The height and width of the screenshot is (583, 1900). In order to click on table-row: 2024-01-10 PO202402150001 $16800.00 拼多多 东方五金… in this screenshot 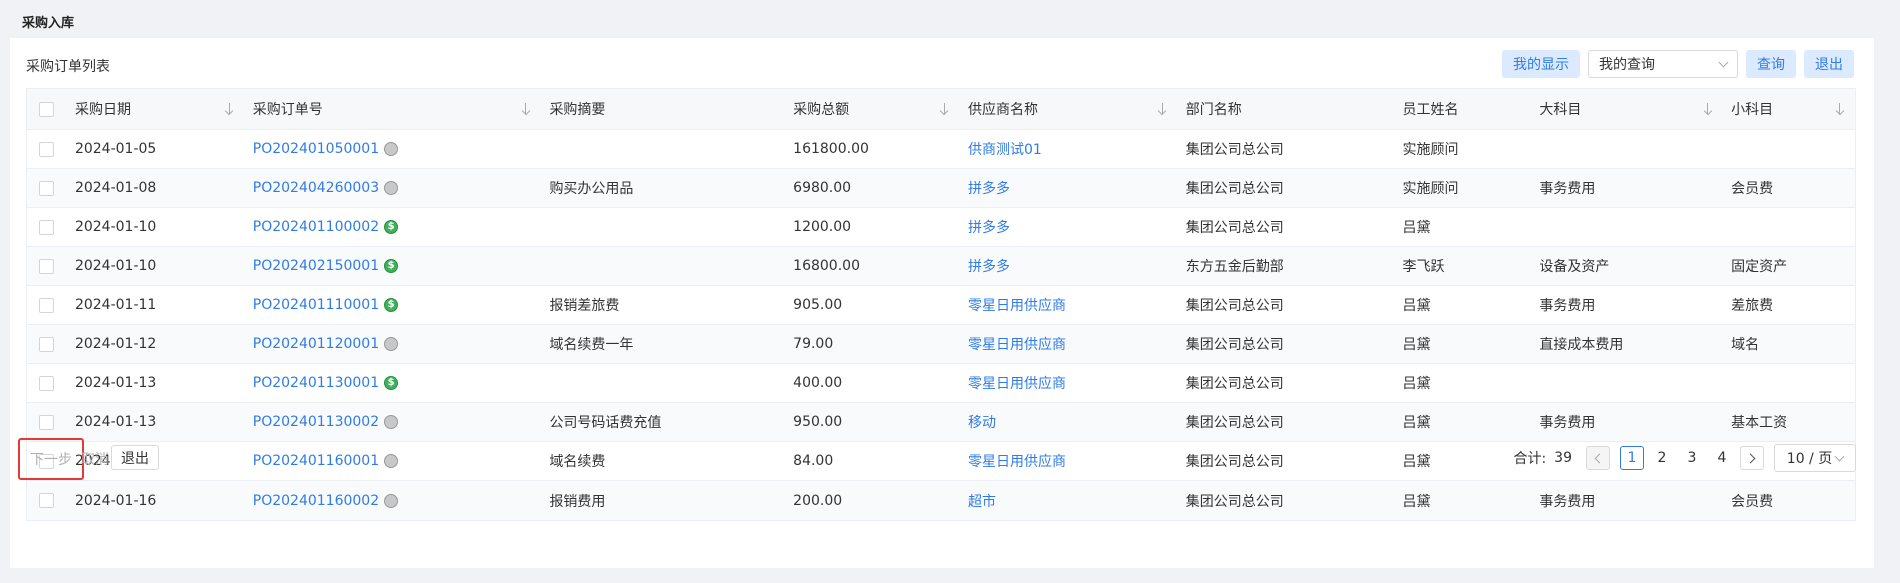, I will do `click(941, 266)`.